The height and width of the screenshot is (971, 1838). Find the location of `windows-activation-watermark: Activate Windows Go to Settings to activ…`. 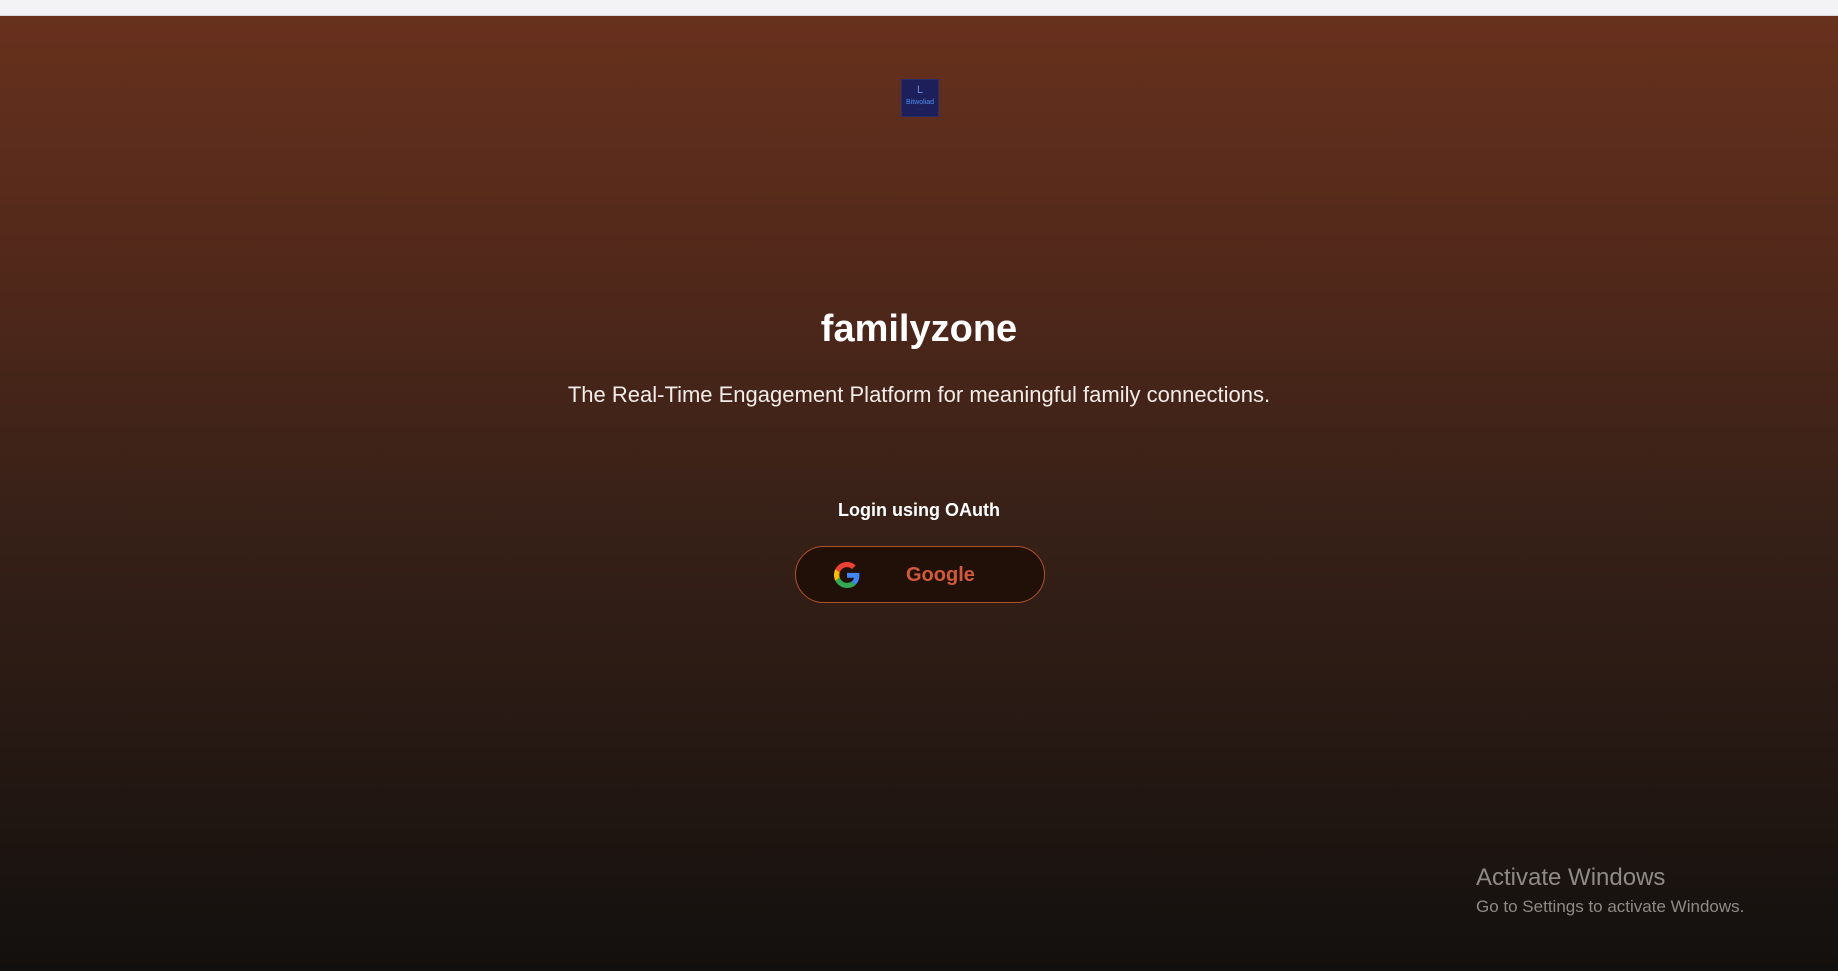

windows-activation-watermark: Activate Windows Go to Settings to activ… is located at coordinates (1610, 891).